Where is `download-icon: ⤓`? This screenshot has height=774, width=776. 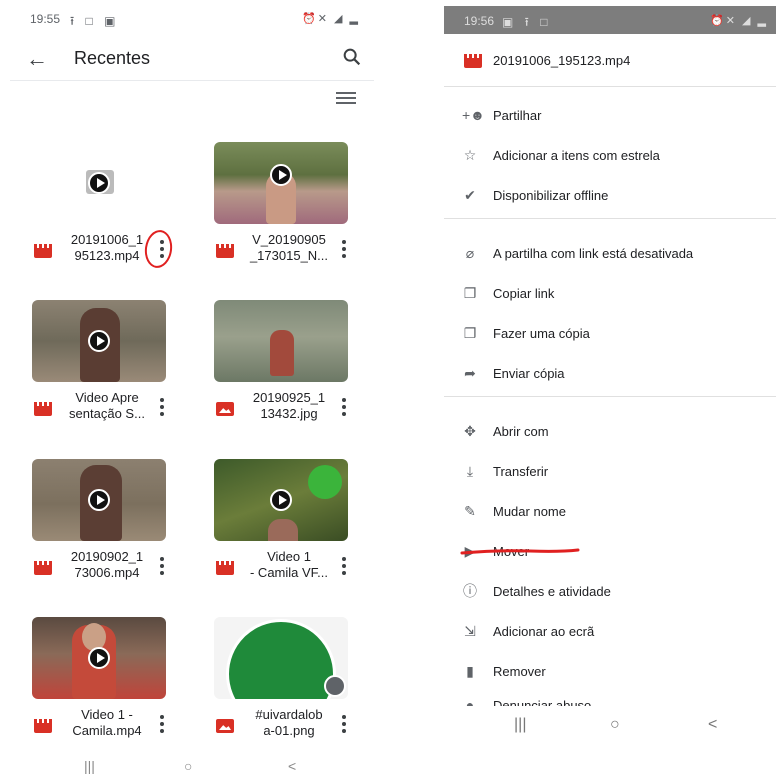
download-icon: ⤓ is located at coordinates (470, 471).